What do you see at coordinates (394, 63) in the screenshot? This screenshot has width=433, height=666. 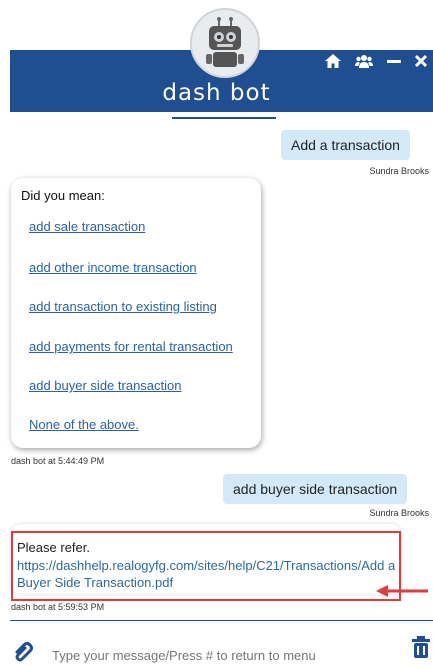 I see `minimize-icon` at bounding box center [394, 63].